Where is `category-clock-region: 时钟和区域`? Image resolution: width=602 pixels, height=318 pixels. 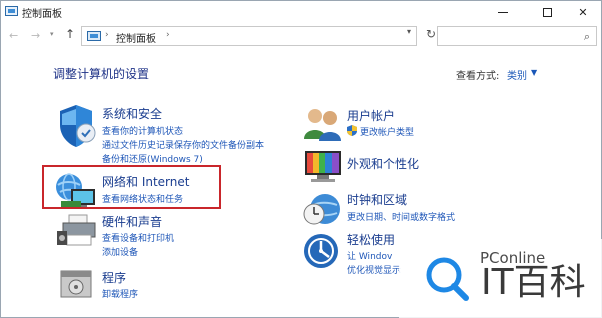
category-clock-region: 时钟和区域 is located at coordinates (377, 199).